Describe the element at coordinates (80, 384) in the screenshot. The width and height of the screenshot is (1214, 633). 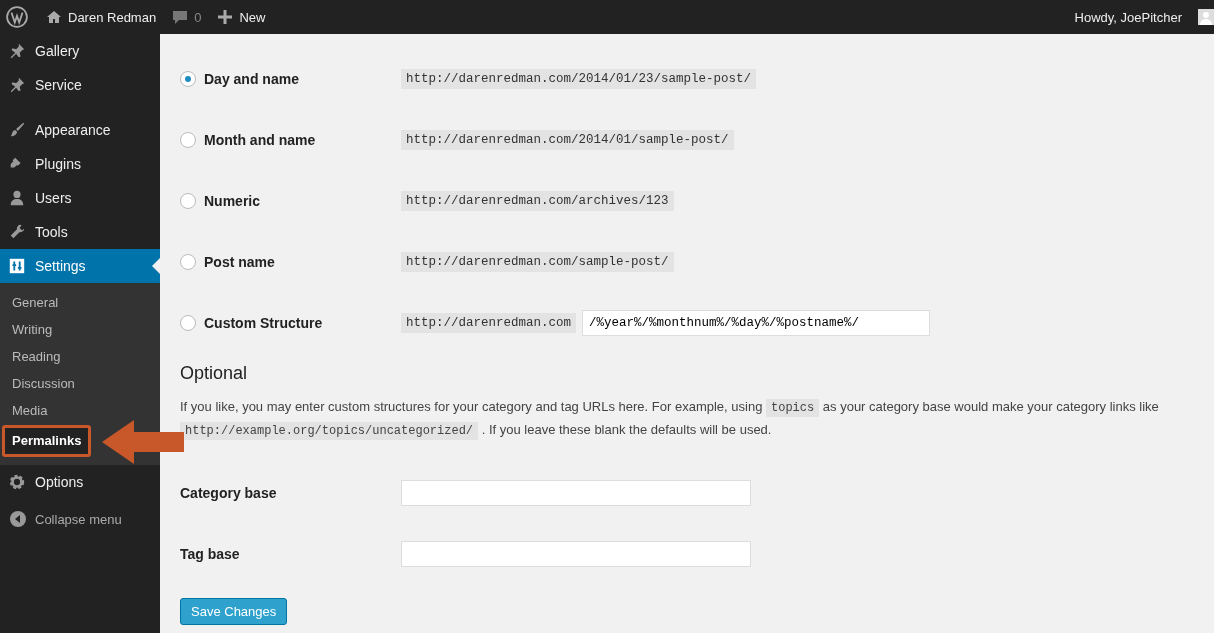
I see `submenu-item: Discussion` at that location.